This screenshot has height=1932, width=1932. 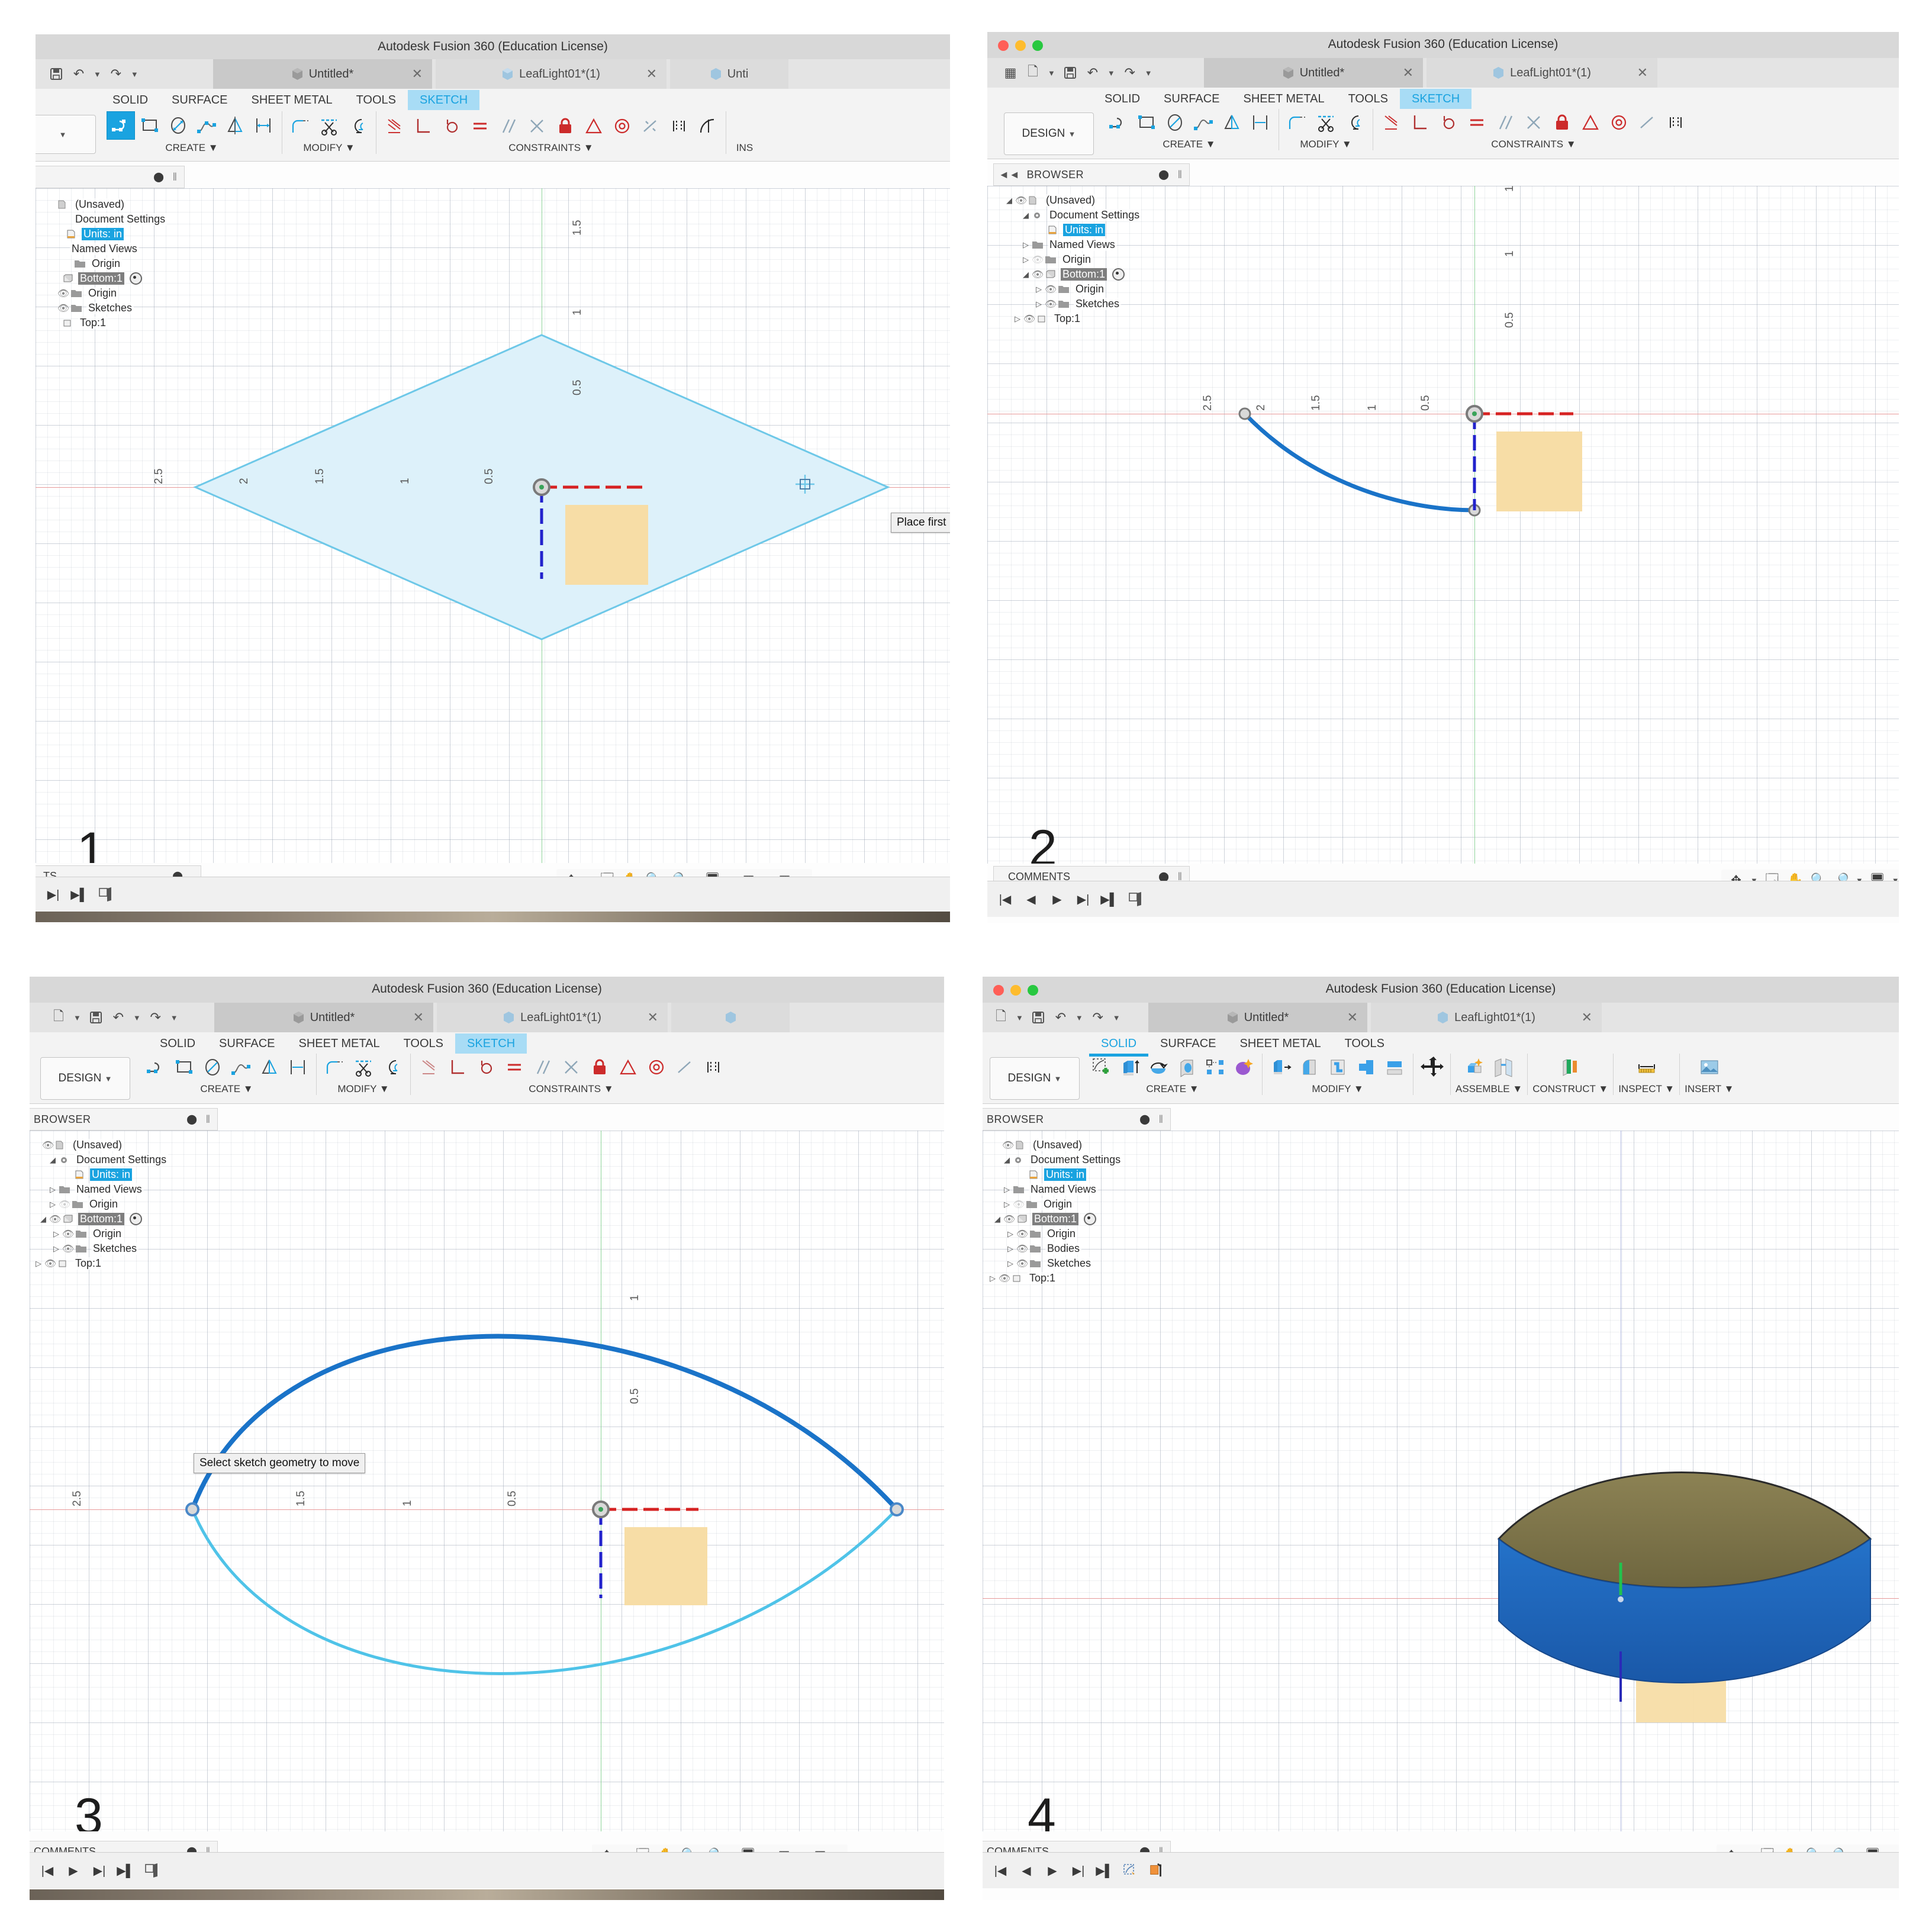 What do you see at coordinates (101, 293) in the screenshot?
I see `tree-item-origin-sub: 👁 Origin` at bounding box center [101, 293].